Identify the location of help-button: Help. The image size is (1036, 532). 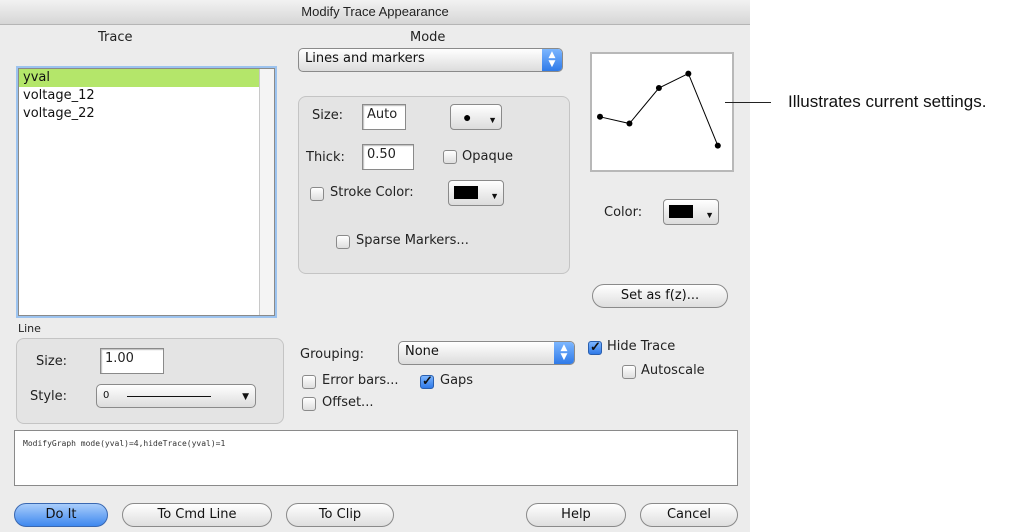
(576, 515).